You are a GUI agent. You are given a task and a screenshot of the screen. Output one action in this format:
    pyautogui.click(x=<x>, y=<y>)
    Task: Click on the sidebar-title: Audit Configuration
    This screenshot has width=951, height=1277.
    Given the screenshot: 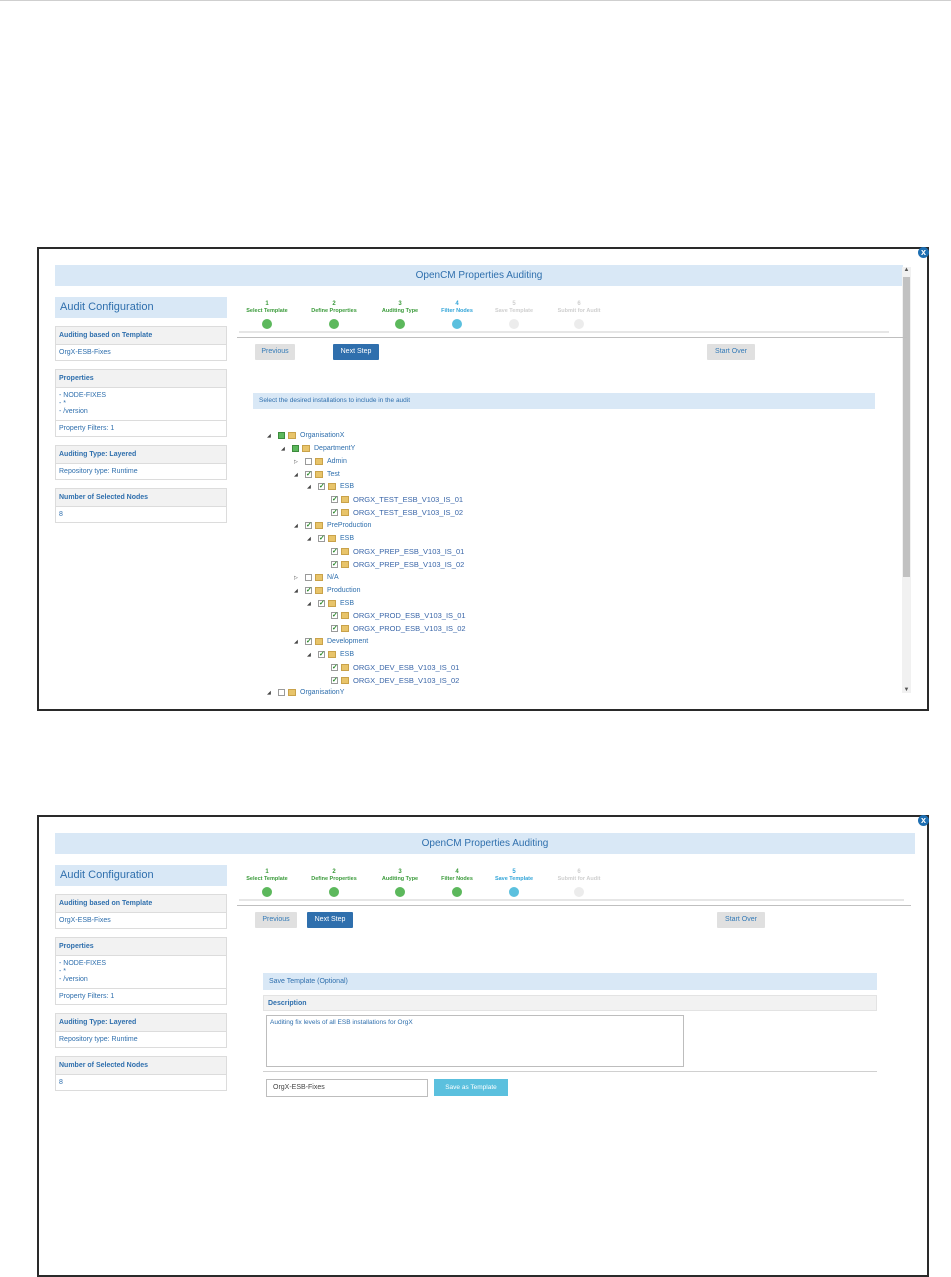 What is the action you would take?
    pyautogui.click(x=141, y=875)
    